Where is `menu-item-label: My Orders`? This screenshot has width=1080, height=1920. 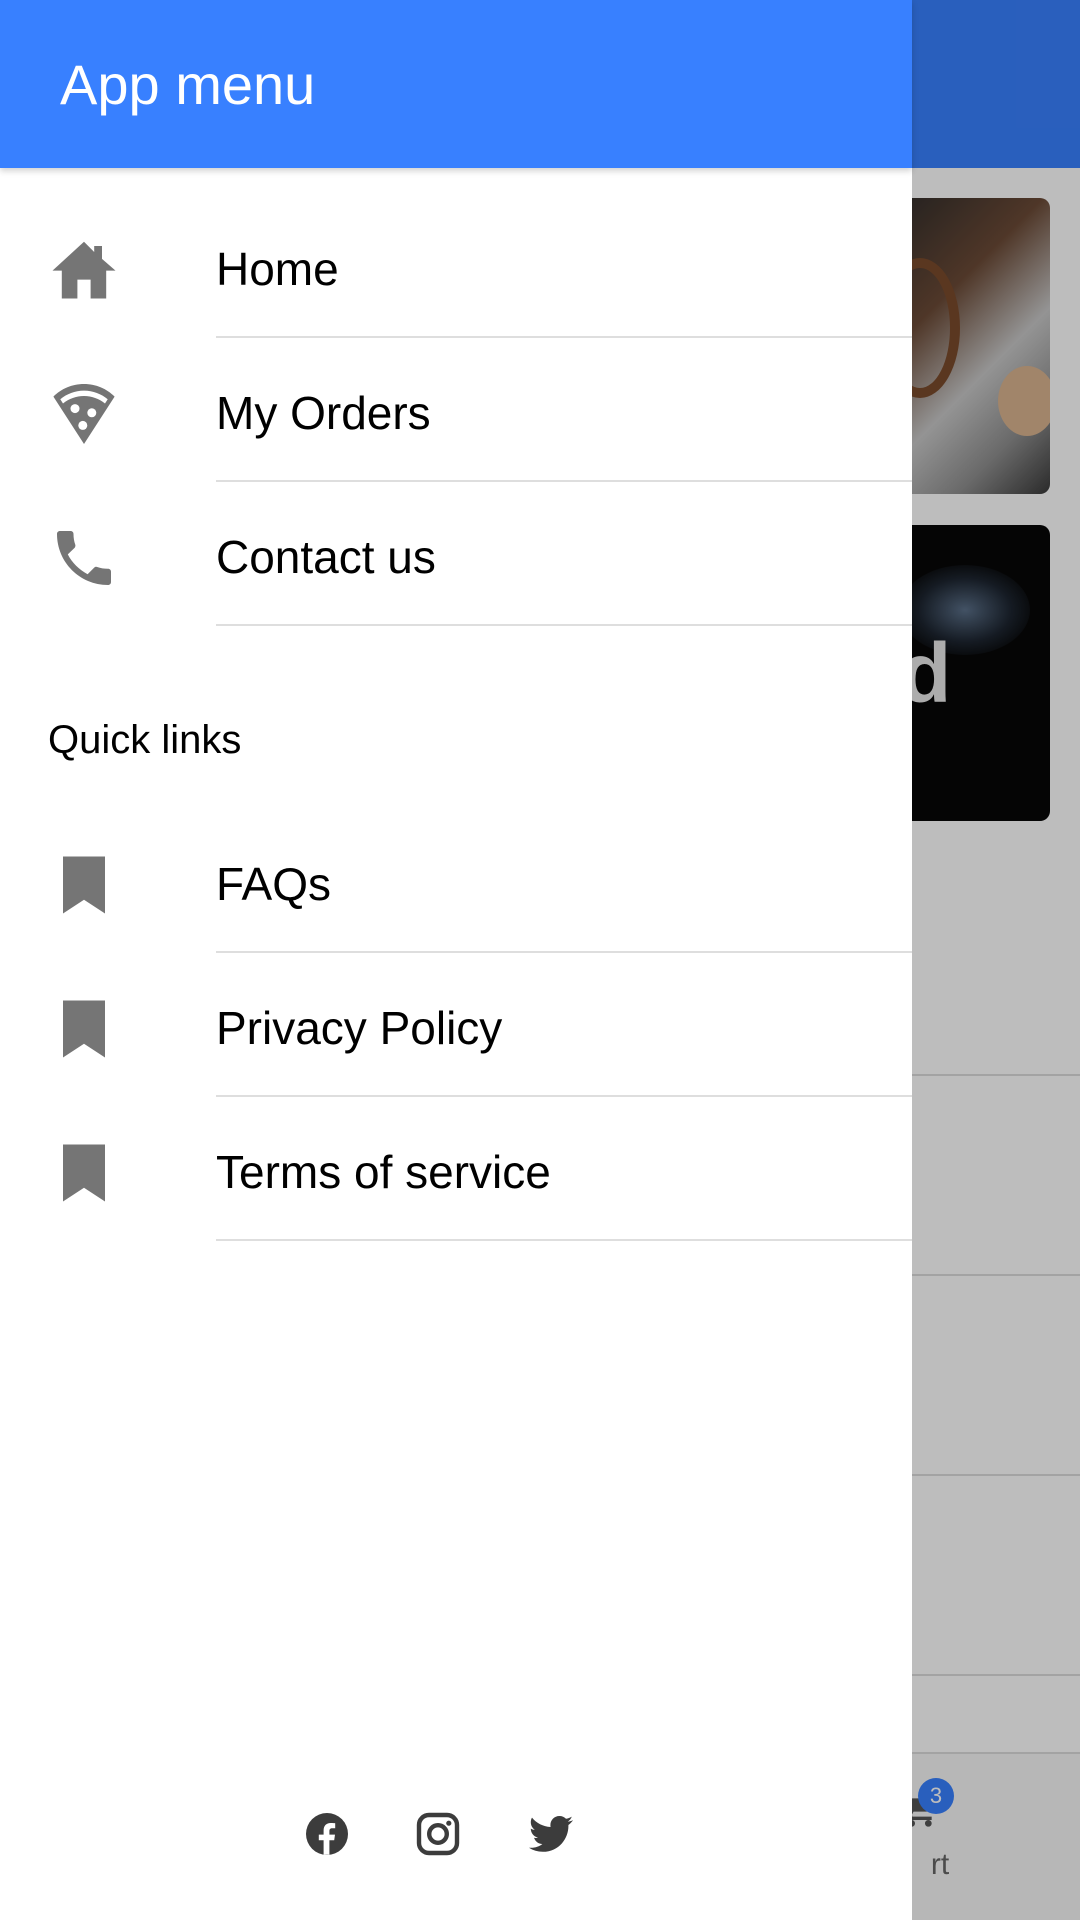
menu-item-label: My Orders is located at coordinates (323, 413).